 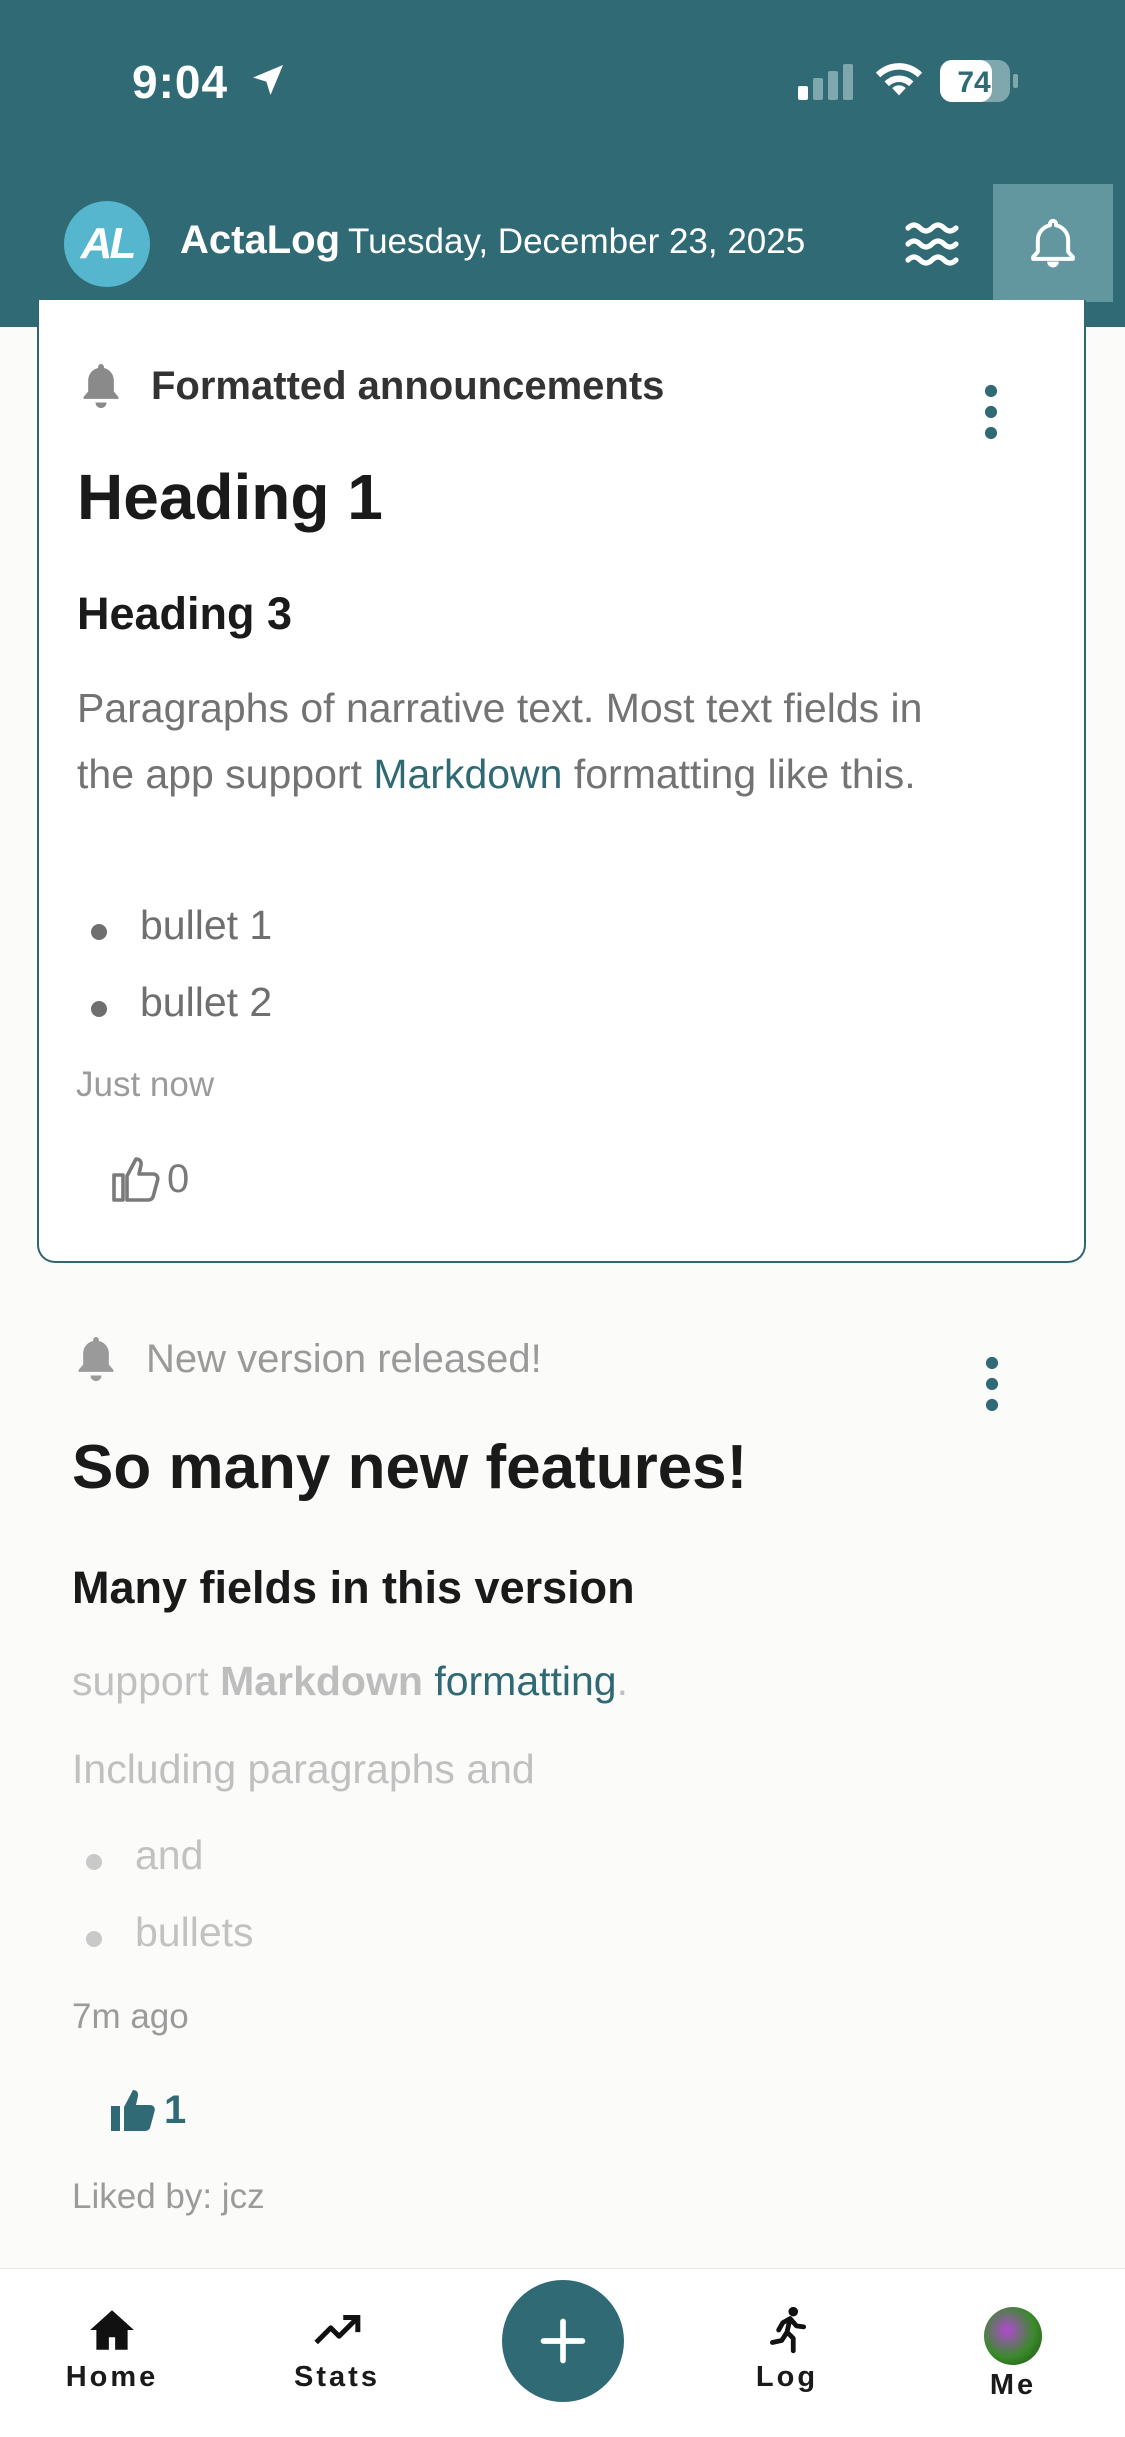 I want to click on like-count: 1, so click(x=175, y=2109).